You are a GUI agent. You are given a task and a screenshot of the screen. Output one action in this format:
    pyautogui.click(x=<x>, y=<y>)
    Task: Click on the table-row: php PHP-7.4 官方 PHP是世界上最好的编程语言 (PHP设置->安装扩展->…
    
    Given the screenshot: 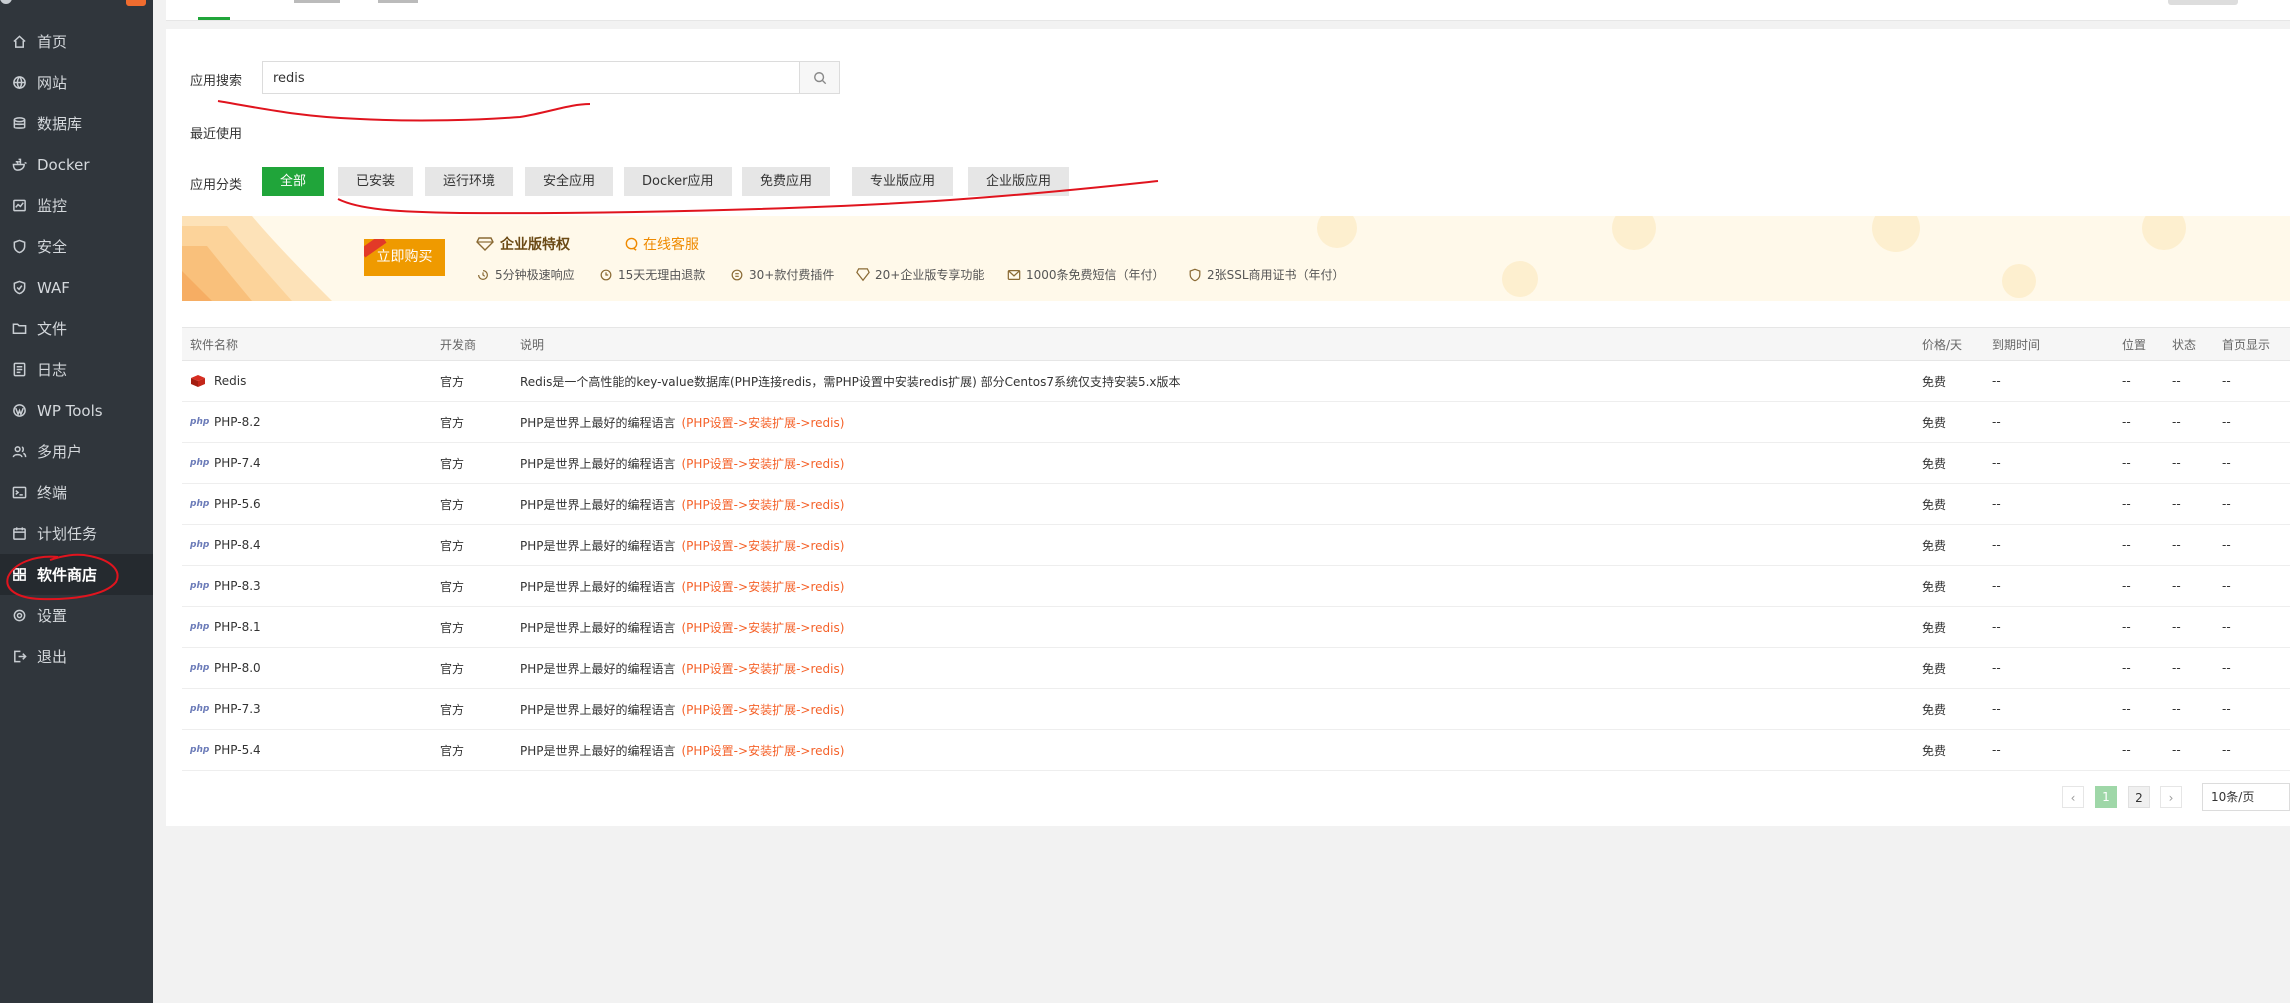 What is the action you would take?
    pyautogui.click(x=1236, y=463)
    